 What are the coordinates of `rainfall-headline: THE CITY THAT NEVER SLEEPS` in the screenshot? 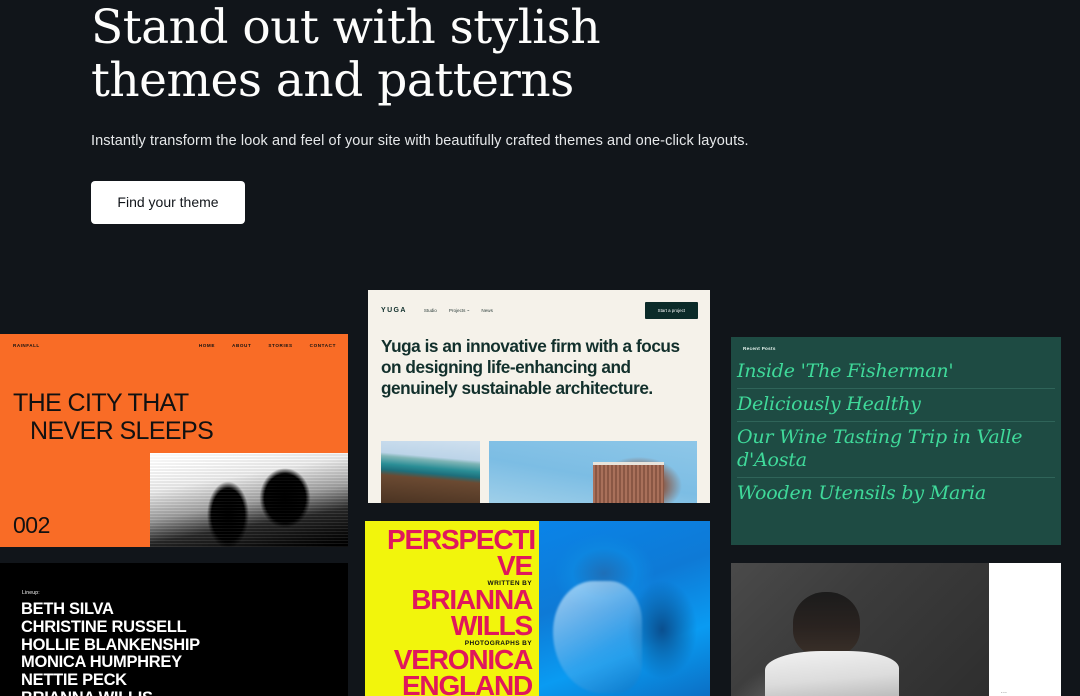 It's located at (180, 417).